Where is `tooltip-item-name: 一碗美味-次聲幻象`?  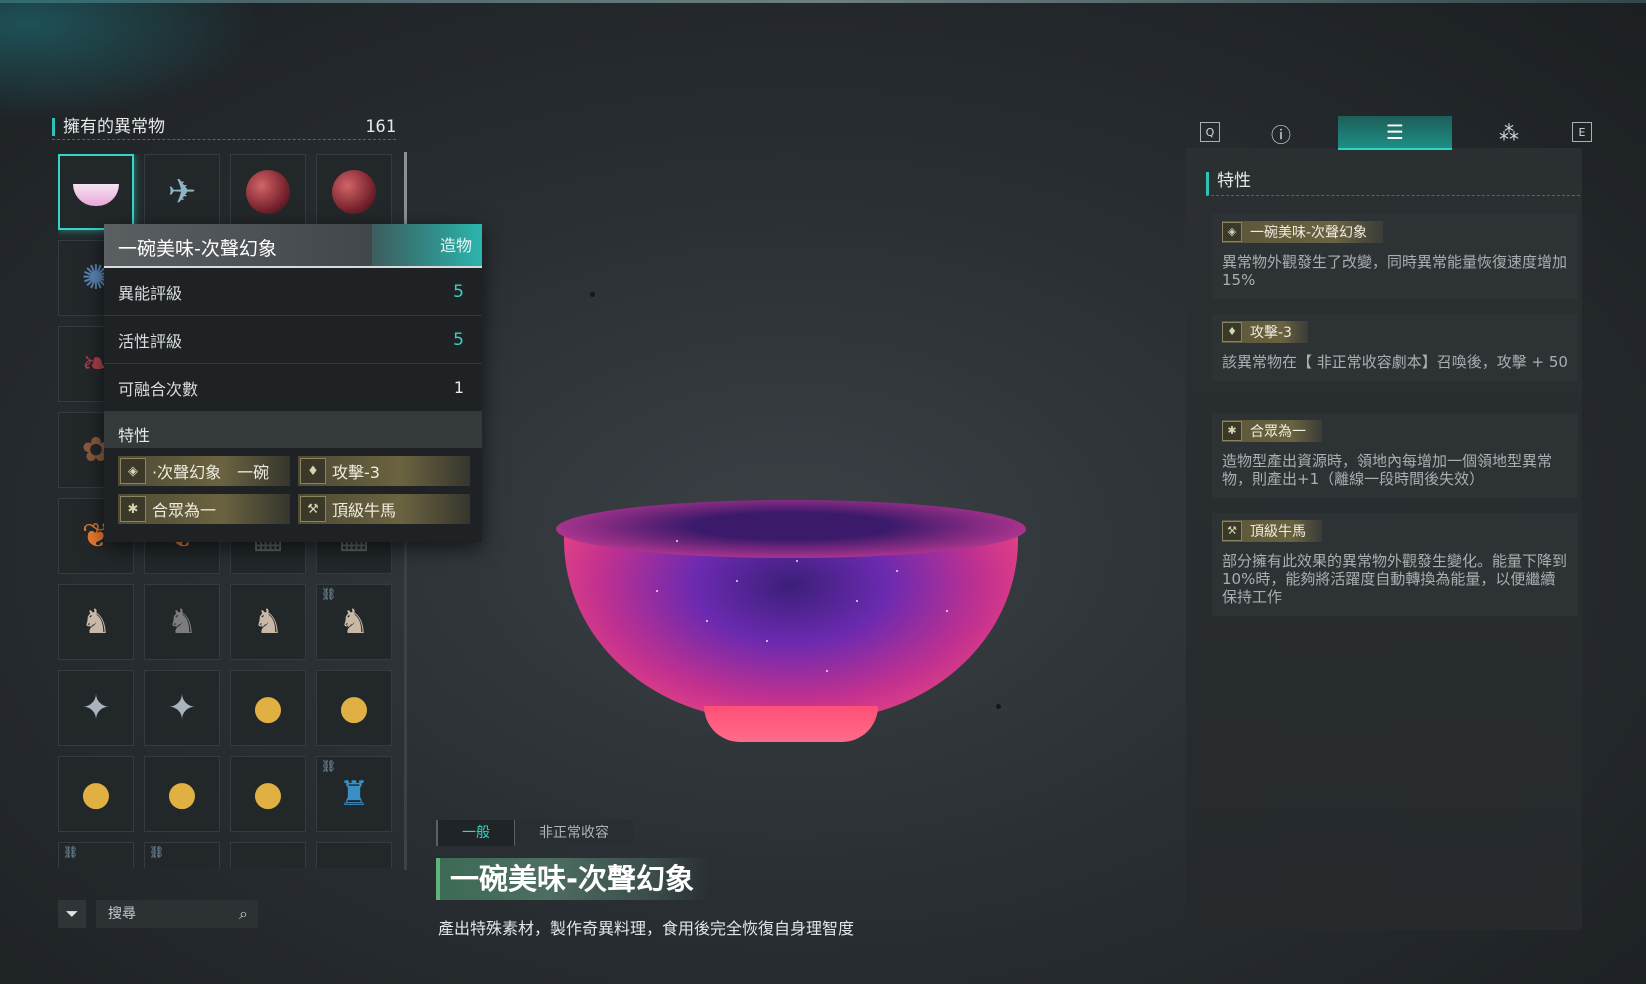 tooltip-item-name: 一碗美味-次聲幻象 is located at coordinates (197, 249).